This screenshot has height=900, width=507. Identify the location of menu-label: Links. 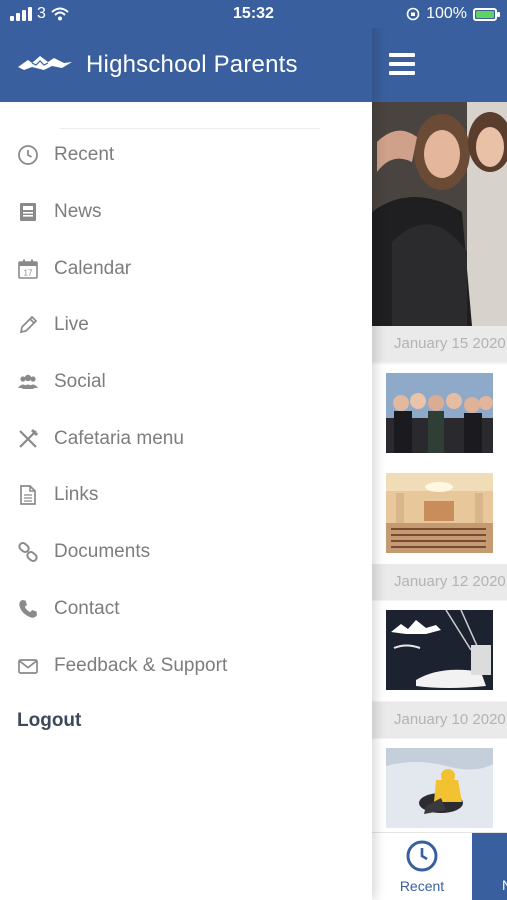
(76, 495).